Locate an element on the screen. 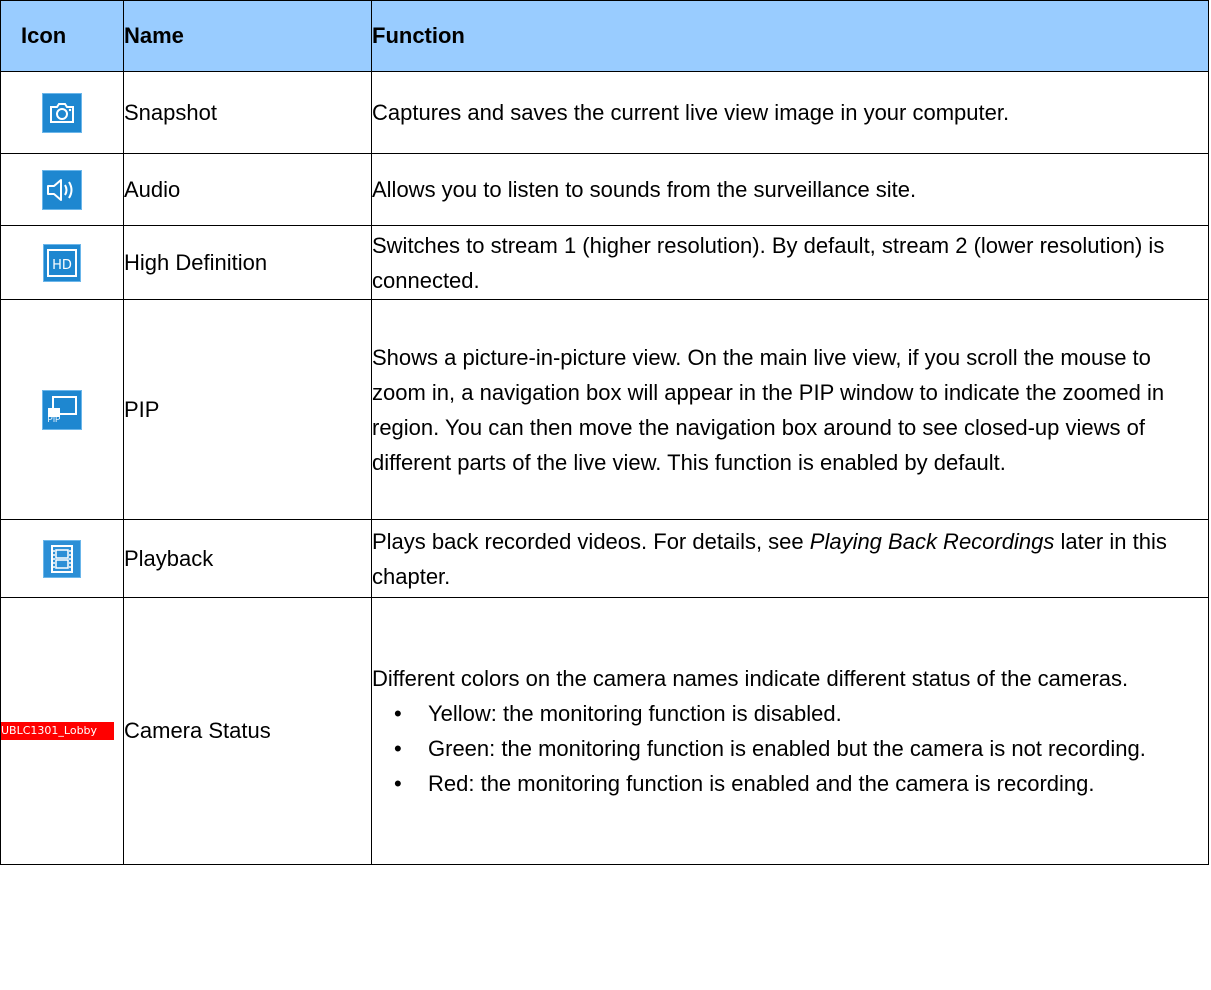 The width and height of the screenshot is (1211, 990). table-header-row: Icon Name Function is located at coordinates (604, 36).